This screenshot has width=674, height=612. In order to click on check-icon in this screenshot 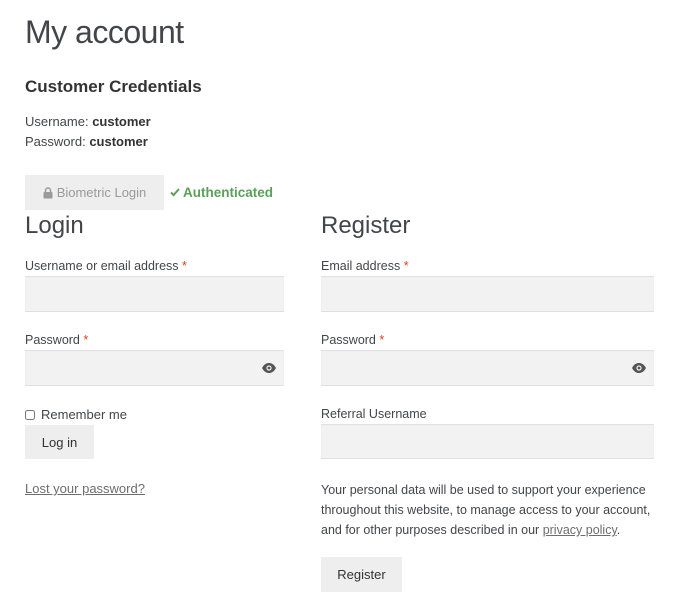, I will do `click(175, 192)`.